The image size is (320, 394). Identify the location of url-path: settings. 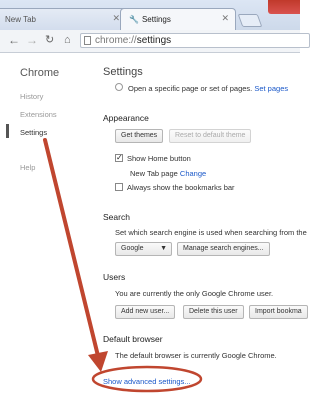
(154, 40).